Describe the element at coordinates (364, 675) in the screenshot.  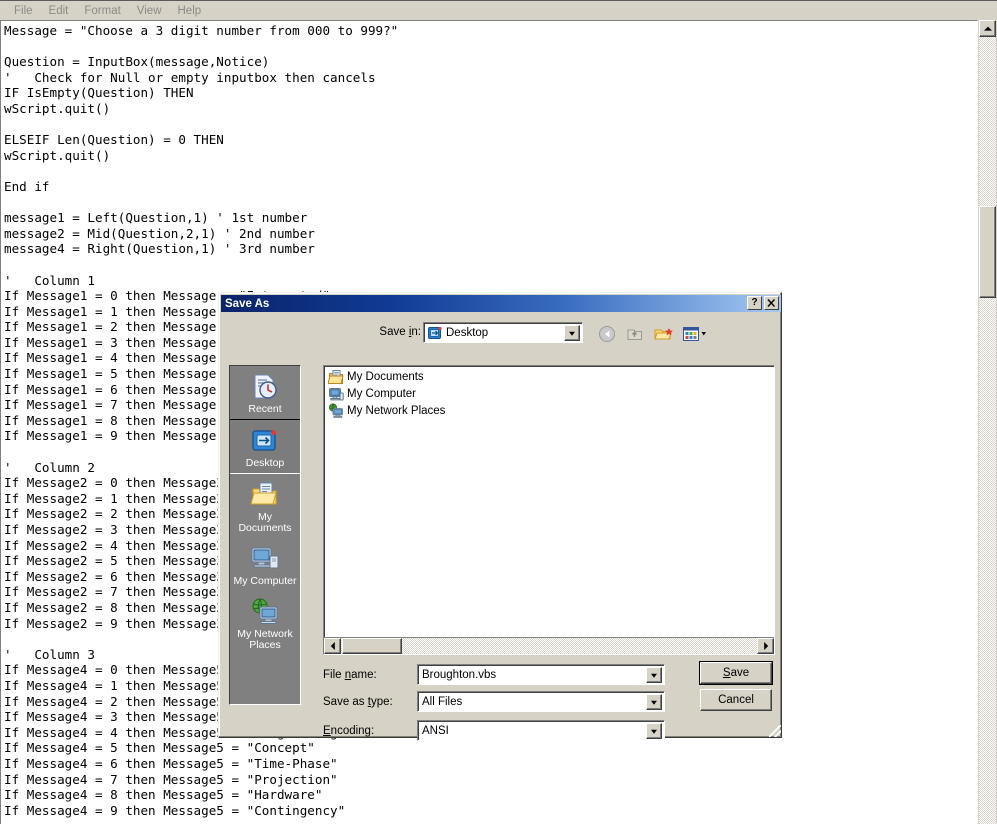
I see `file-name-label-post: ame:` at that location.